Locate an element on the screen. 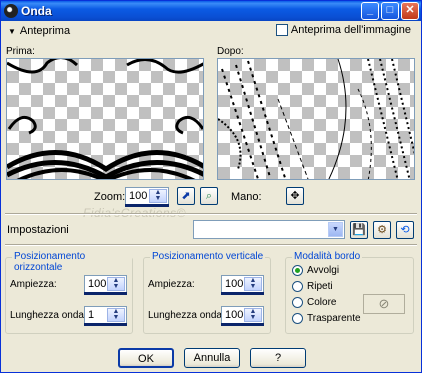 This screenshot has width=422, height=373. prohibited-icon: ⊘ is located at coordinates (384, 303).